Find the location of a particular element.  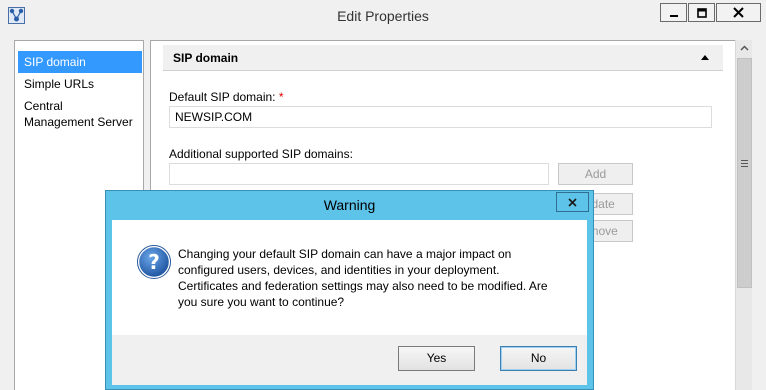

nav-item-sip-domain: SIP domain is located at coordinates (80, 62).